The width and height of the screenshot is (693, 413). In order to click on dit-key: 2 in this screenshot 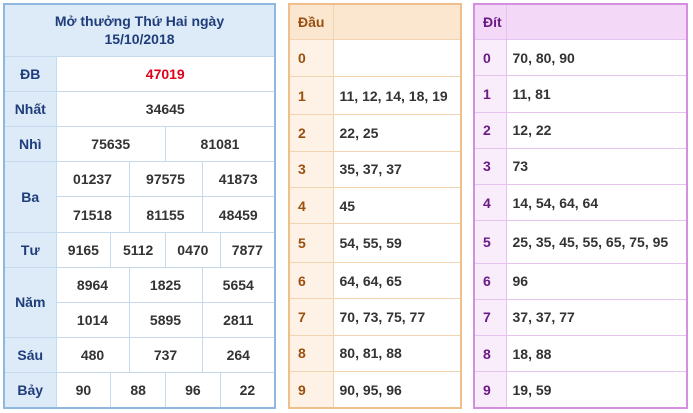, I will do `click(490, 130)`.